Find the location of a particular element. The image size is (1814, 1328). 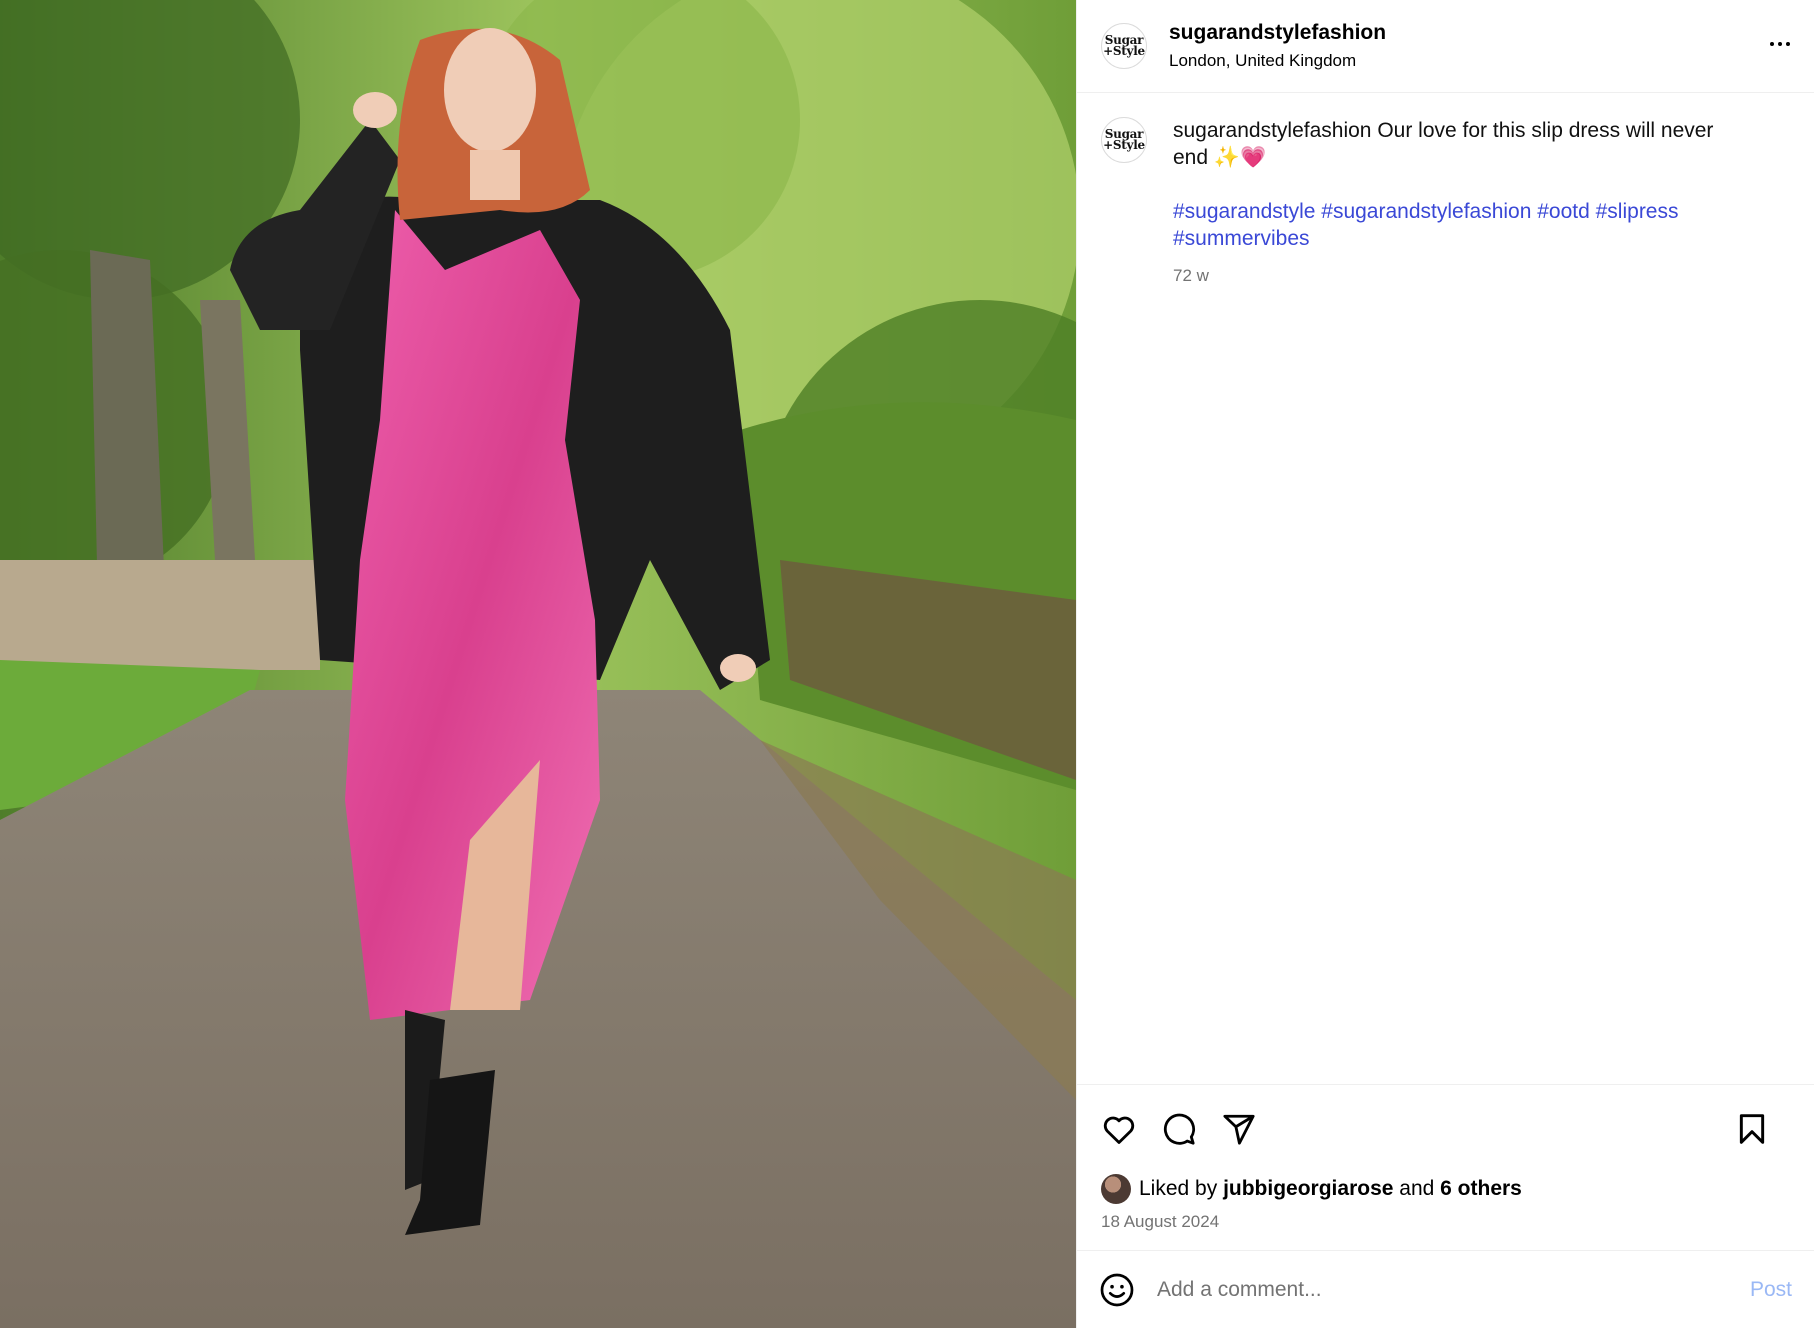

likes-others: 6 others is located at coordinates (1481, 1189).